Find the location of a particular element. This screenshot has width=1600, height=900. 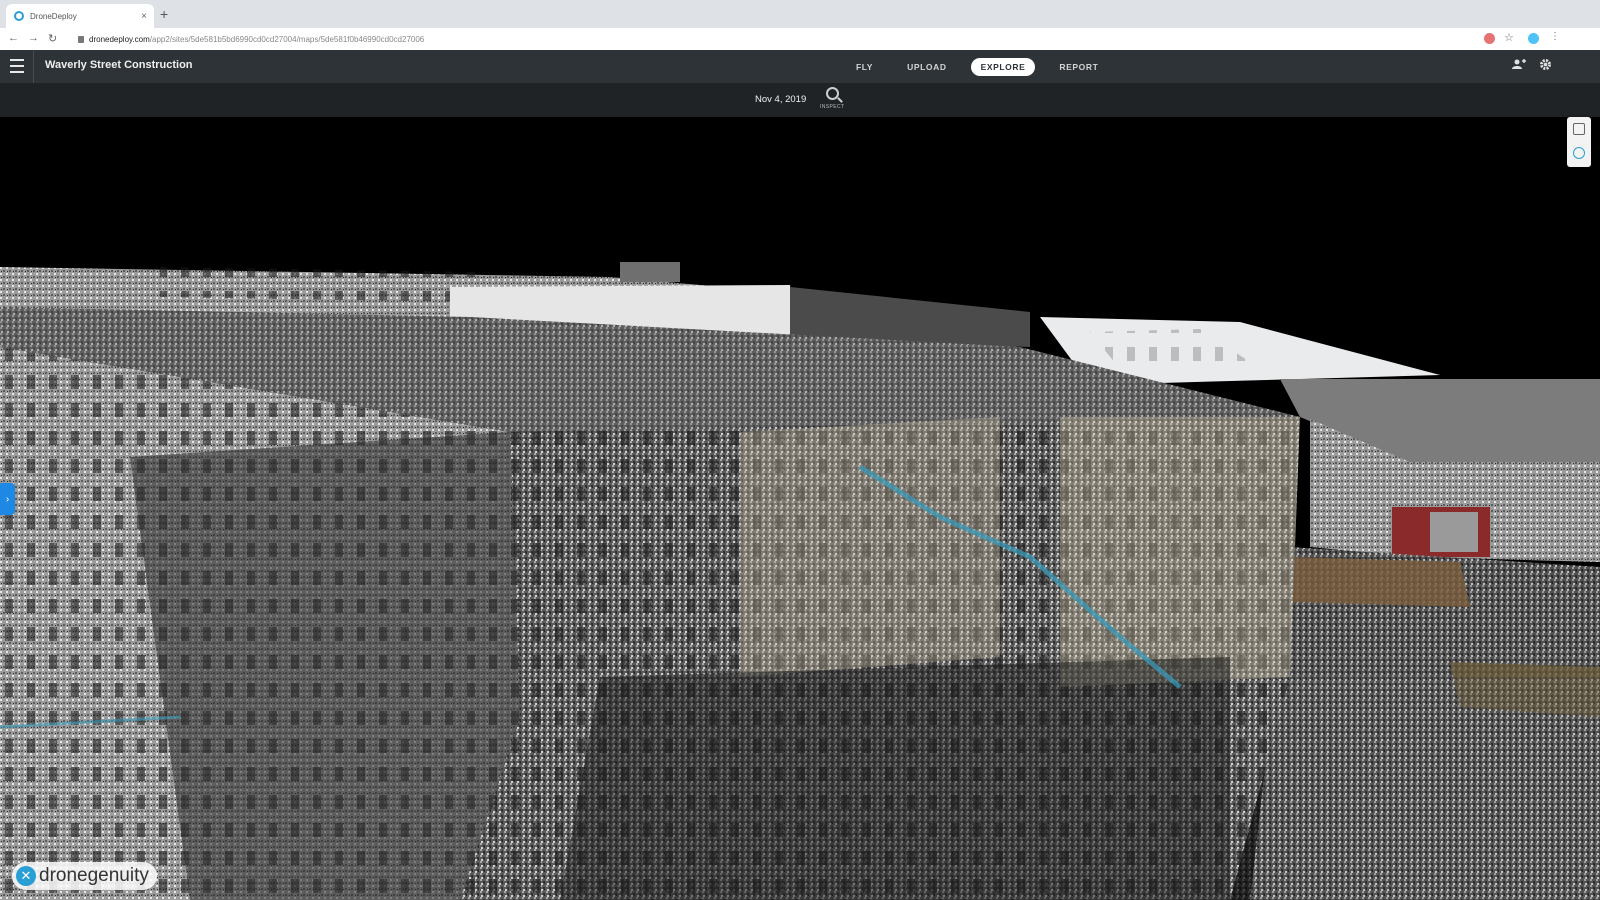

sidebar-expand-toggle: › is located at coordinates (7, 499).